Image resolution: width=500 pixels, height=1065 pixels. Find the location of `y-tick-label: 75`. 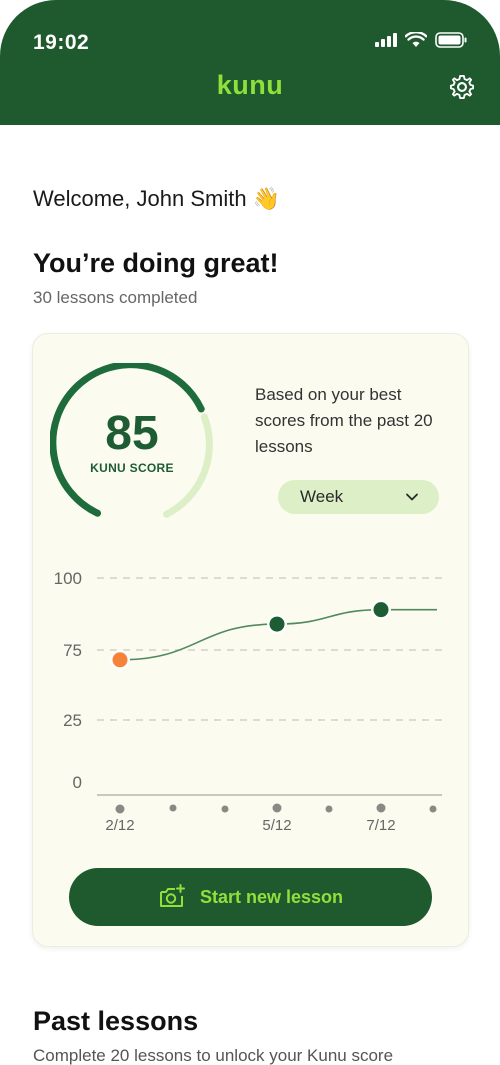

y-tick-label: 75 is located at coordinates (72, 650).